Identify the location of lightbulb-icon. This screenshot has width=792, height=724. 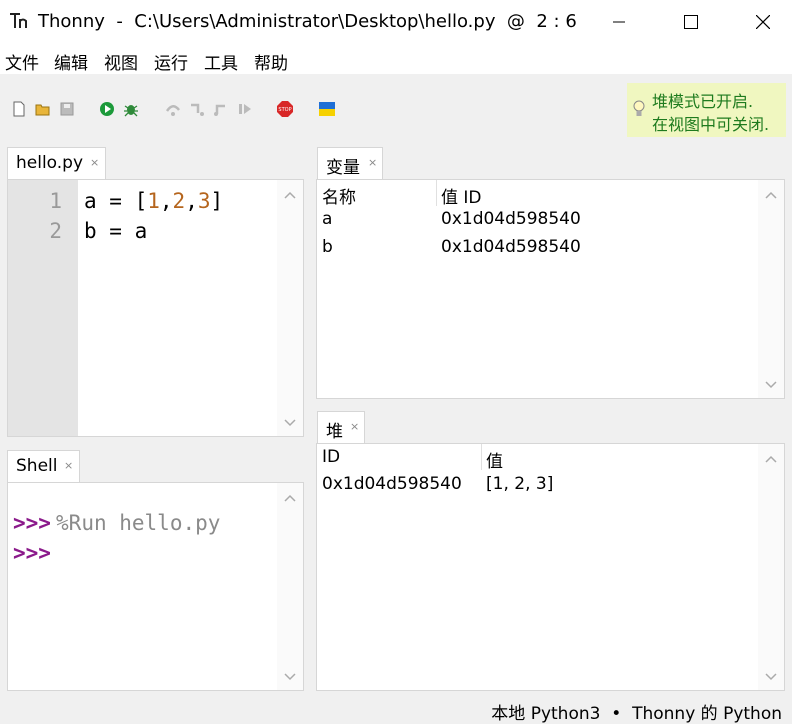
(639, 108).